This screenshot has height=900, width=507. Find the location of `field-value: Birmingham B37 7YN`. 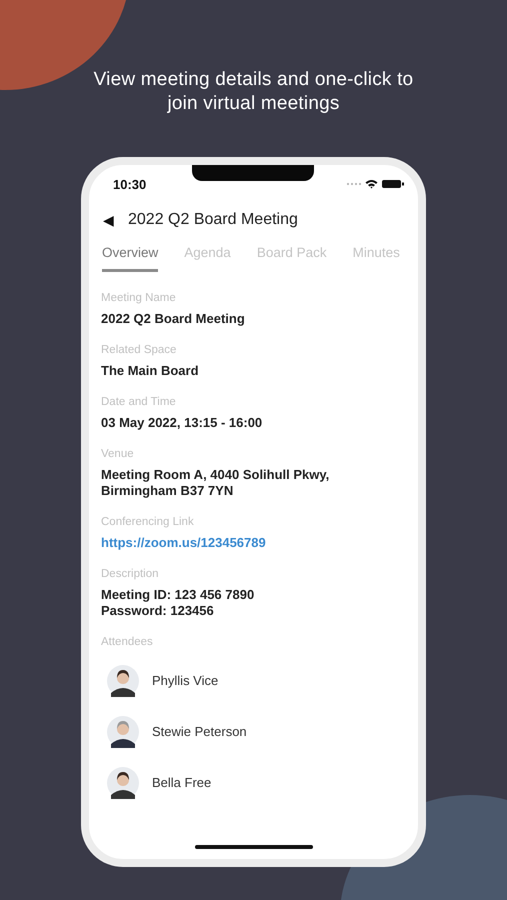

field-value: Birmingham B37 7YN is located at coordinates (167, 491).